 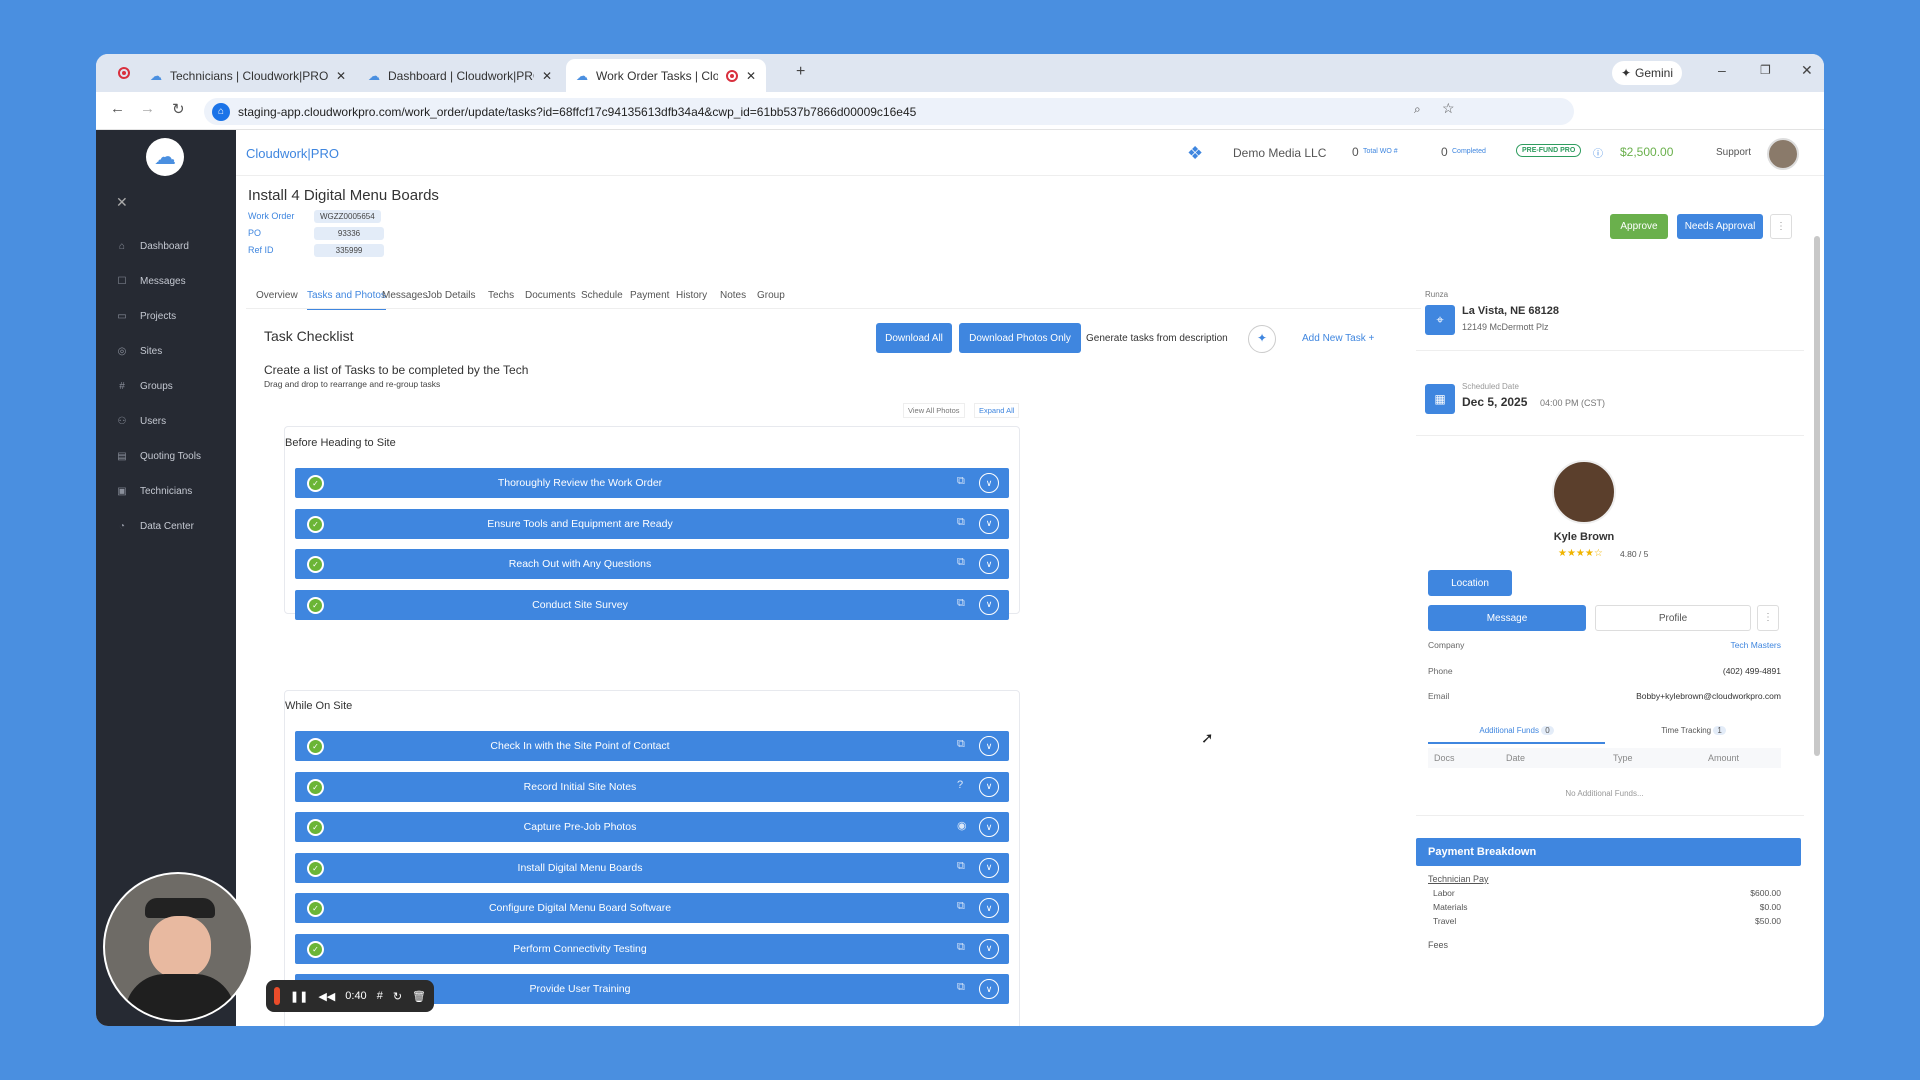 What do you see at coordinates (1584, 537) in the screenshot?
I see `tech-name: Kyle Brown` at bounding box center [1584, 537].